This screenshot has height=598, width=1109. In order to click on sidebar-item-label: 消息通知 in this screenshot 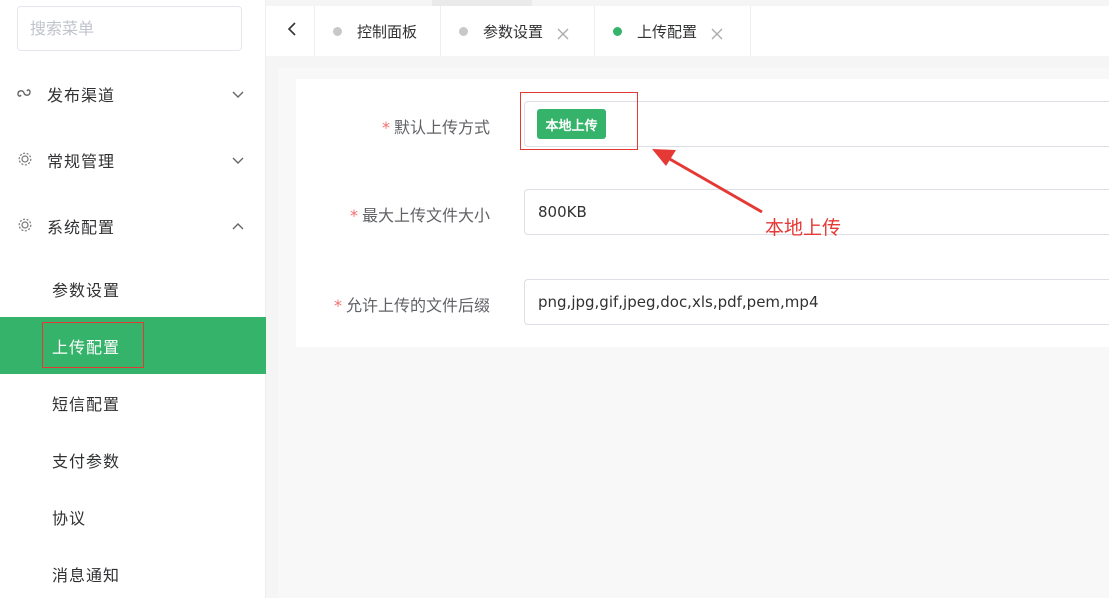, I will do `click(86, 575)`.